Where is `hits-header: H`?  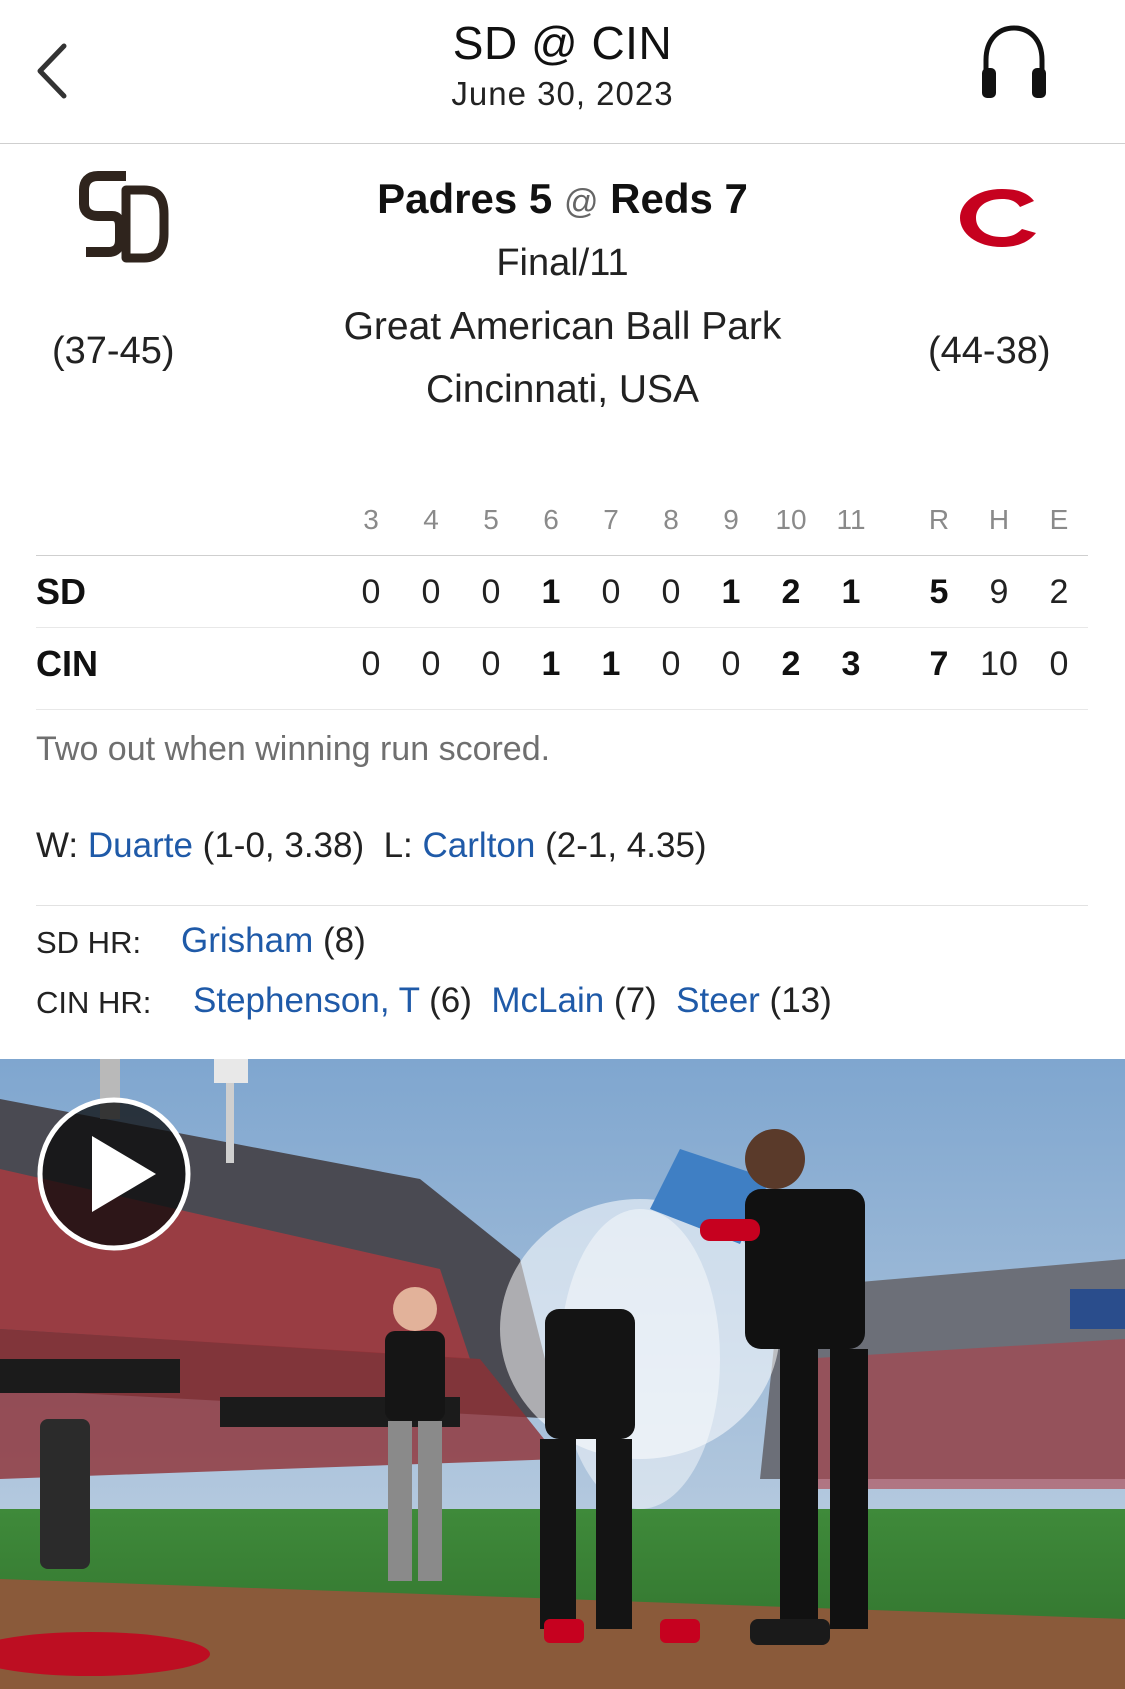
hits-header: H is located at coordinates (999, 519).